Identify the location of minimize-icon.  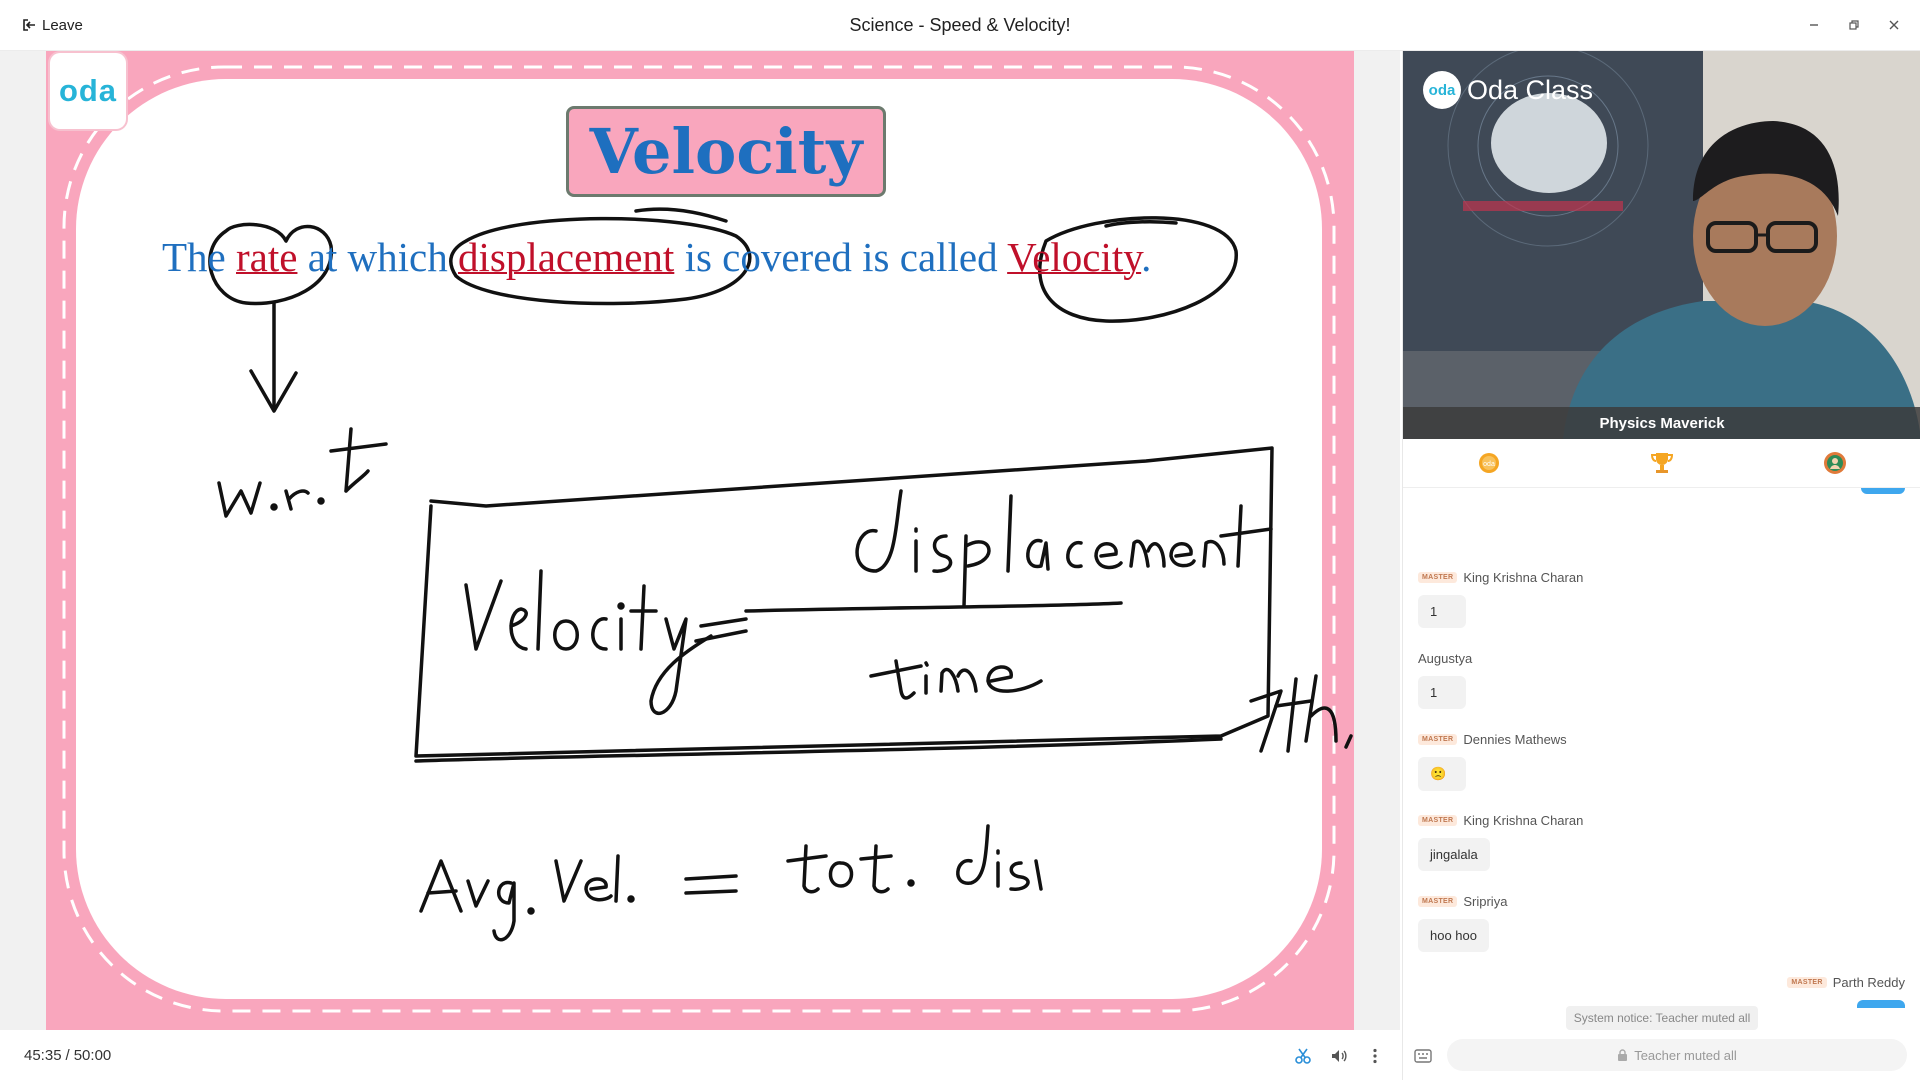
(1814, 25).